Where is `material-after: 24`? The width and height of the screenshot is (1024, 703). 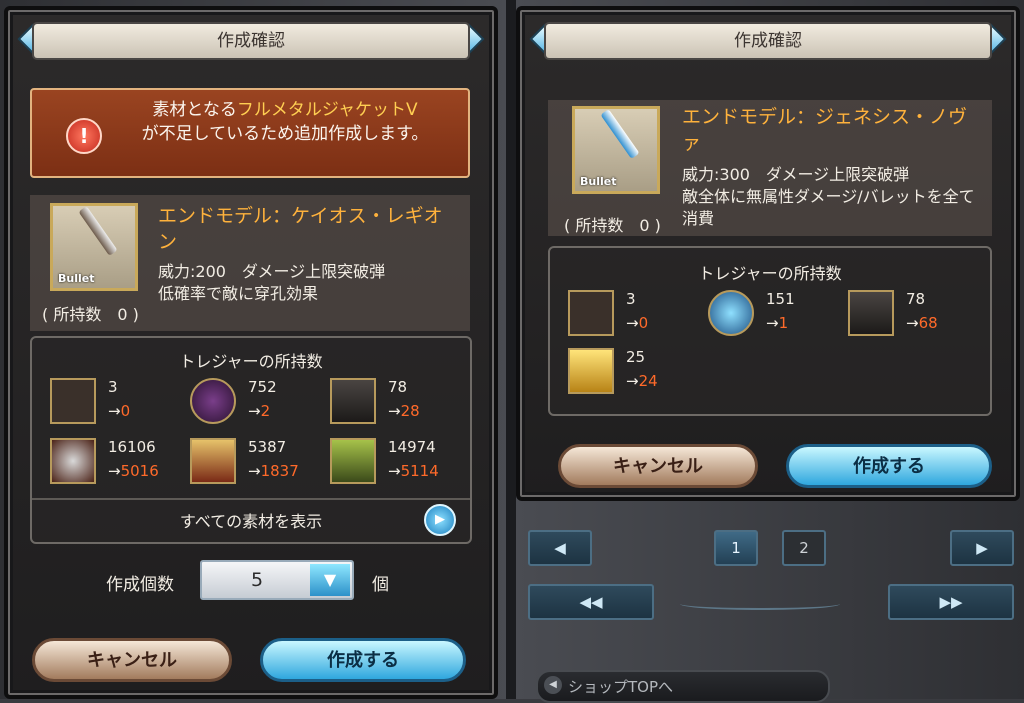 material-after: 24 is located at coordinates (648, 381).